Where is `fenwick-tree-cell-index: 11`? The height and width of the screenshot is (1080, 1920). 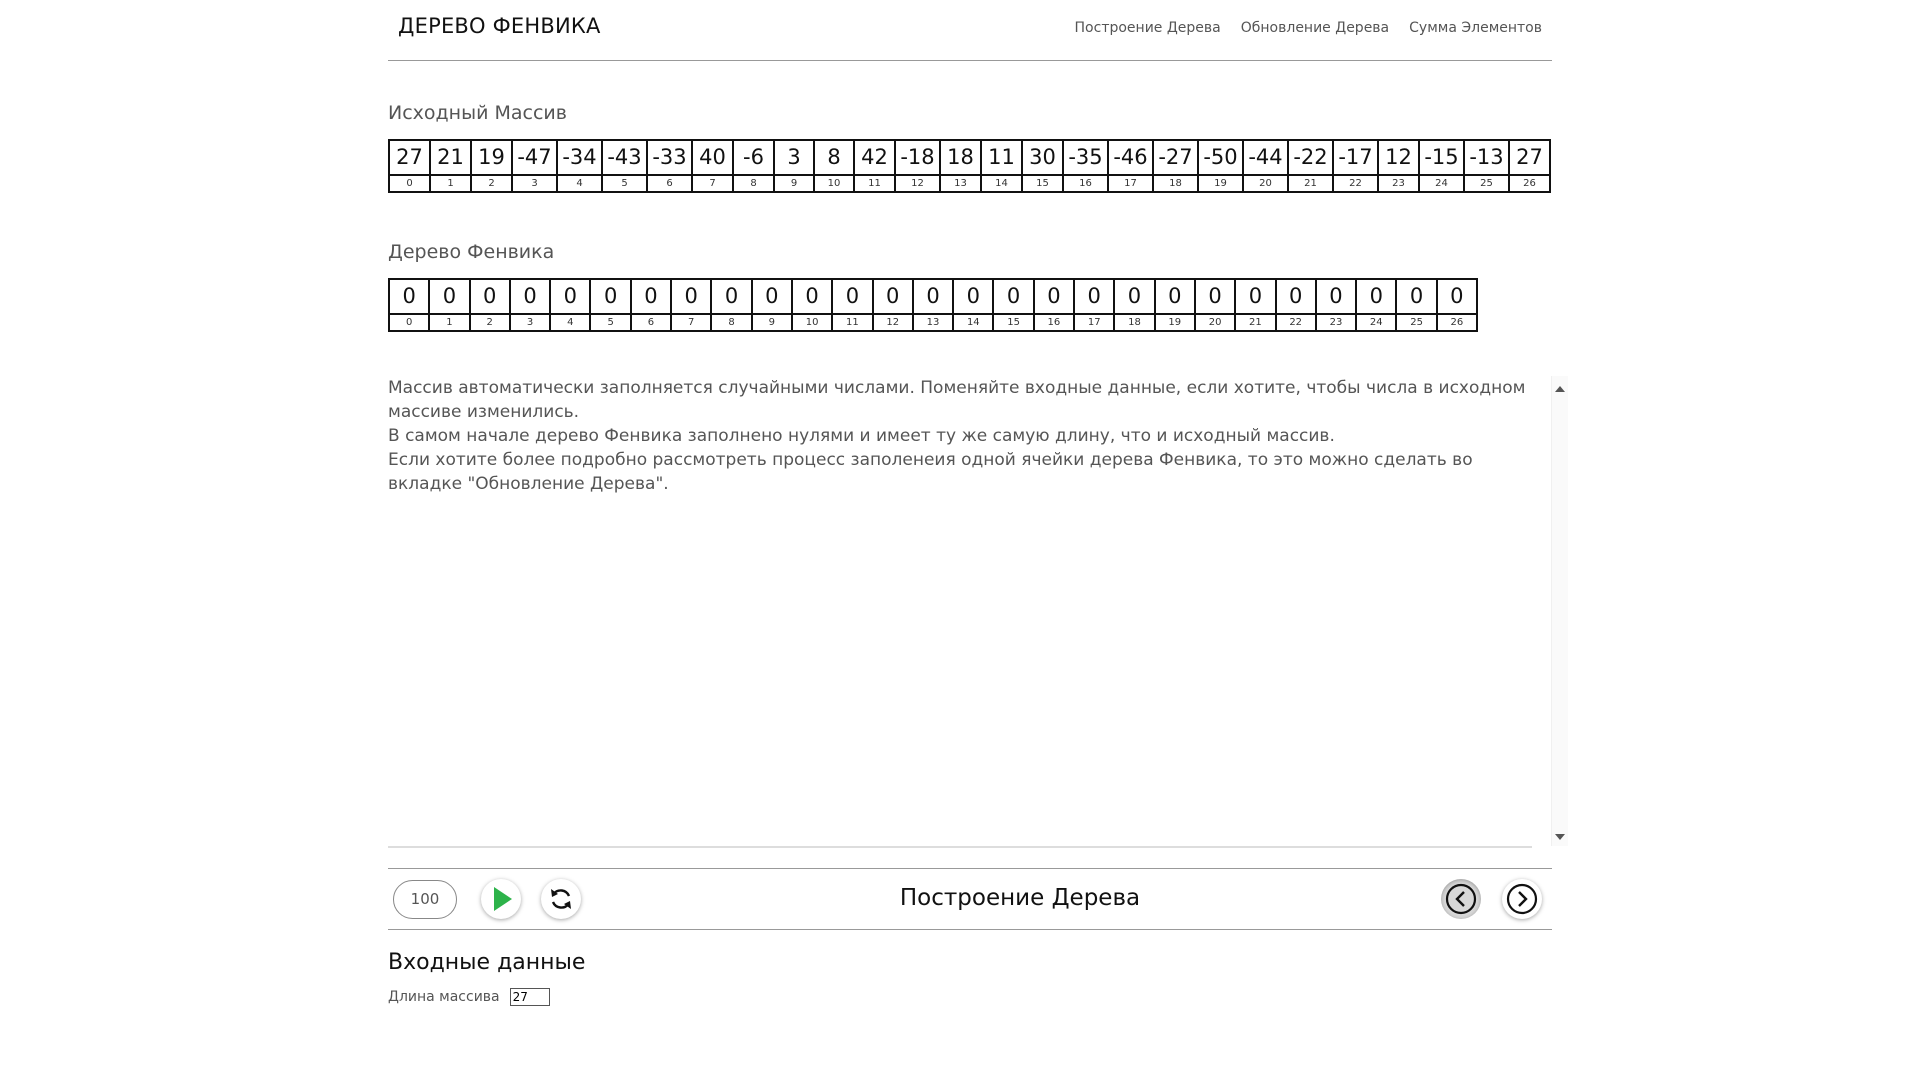
fenwick-tree-cell-index: 11 is located at coordinates (852, 322).